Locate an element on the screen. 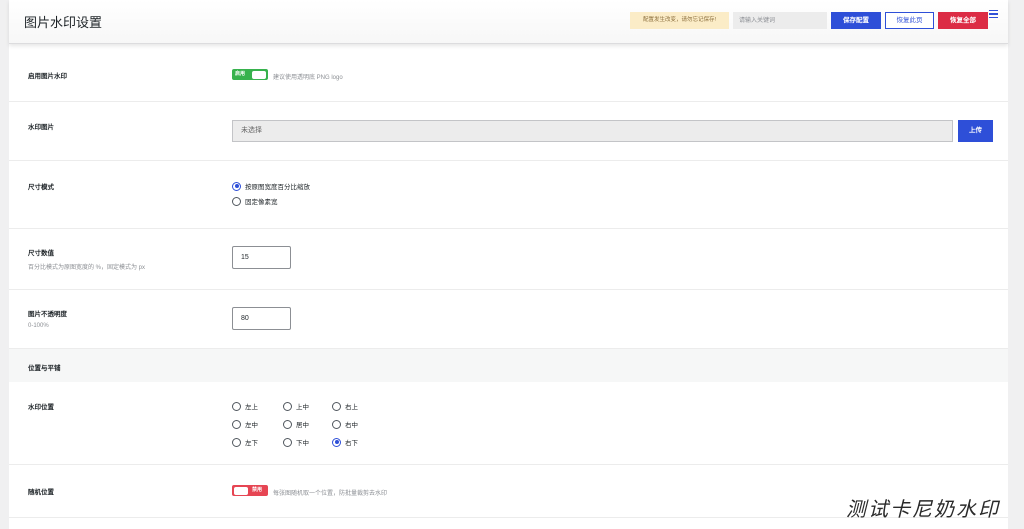 This screenshot has width=1024, height=529. position-label: 水印位置 is located at coordinates (41, 407).